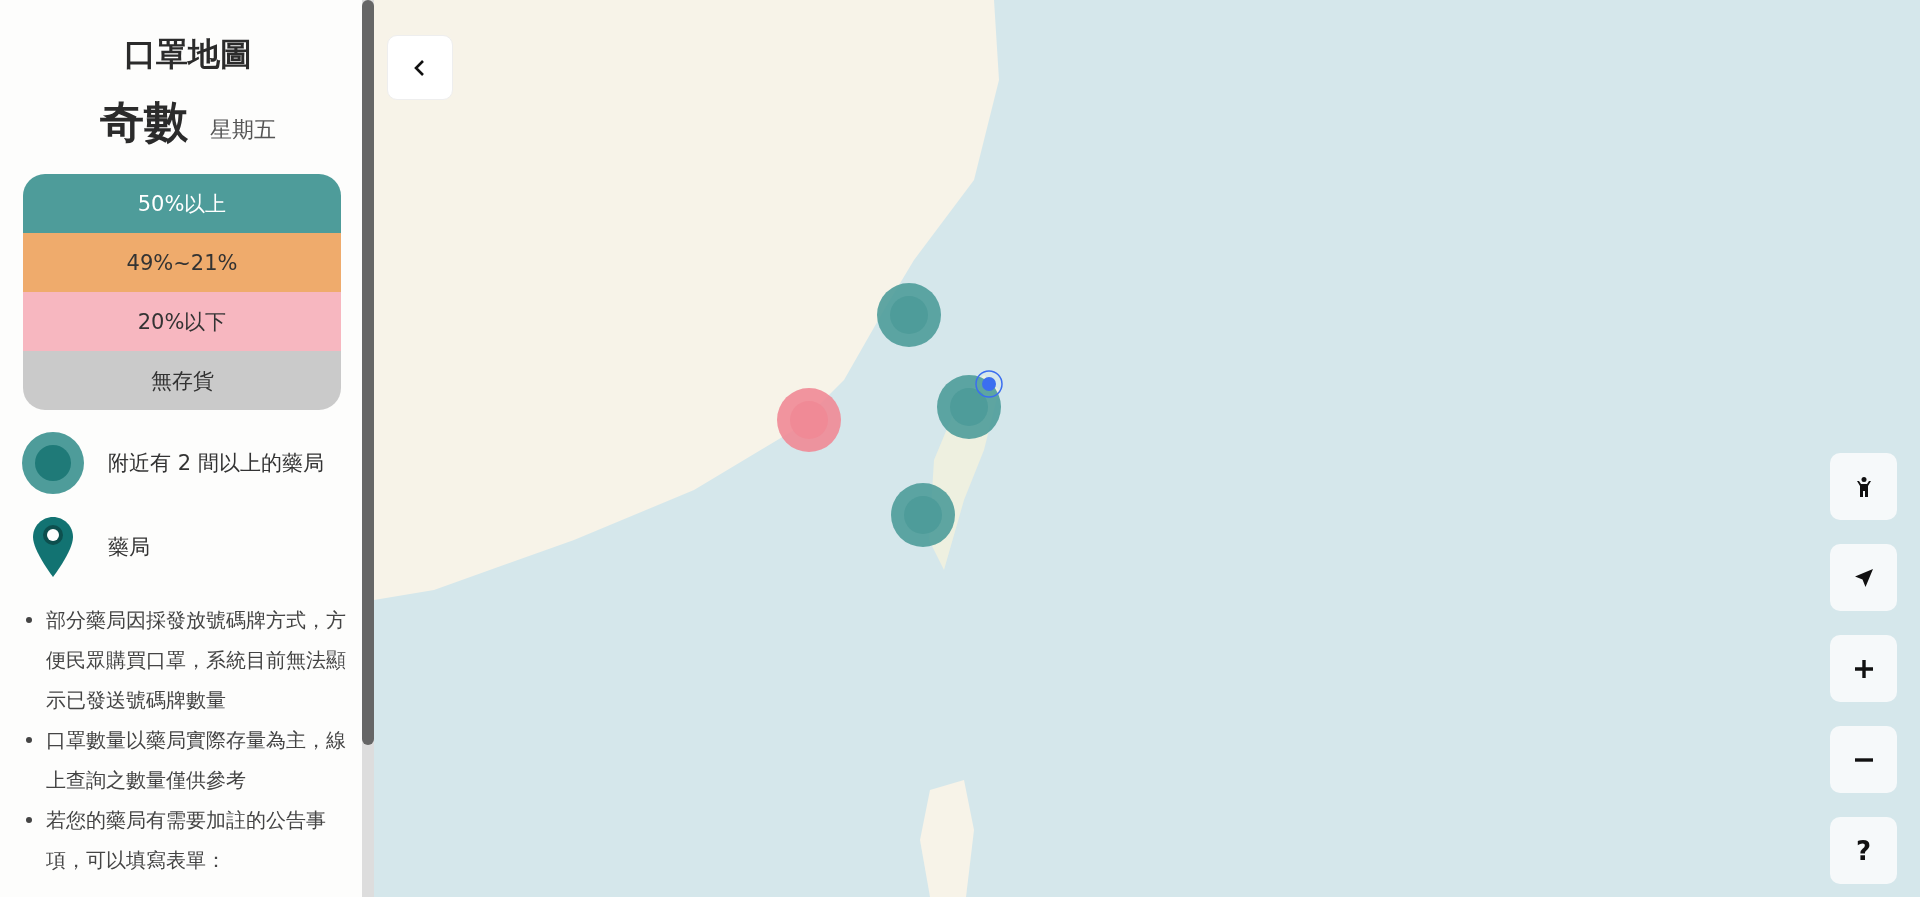 The image size is (1920, 897). What do you see at coordinates (182, 321) in the screenshot?
I see `stock-legend-row: 20%以下` at bounding box center [182, 321].